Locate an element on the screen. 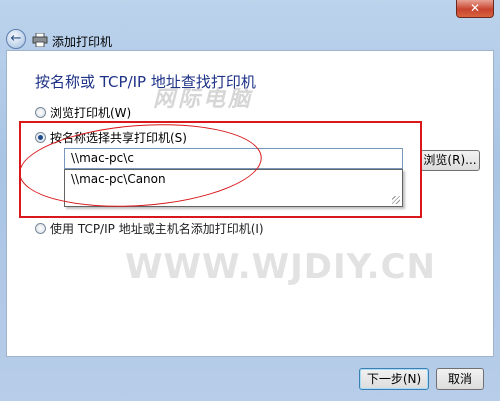 This screenshot has height=401, width=500. radio-tcpip is located at coordinates (40, 228).